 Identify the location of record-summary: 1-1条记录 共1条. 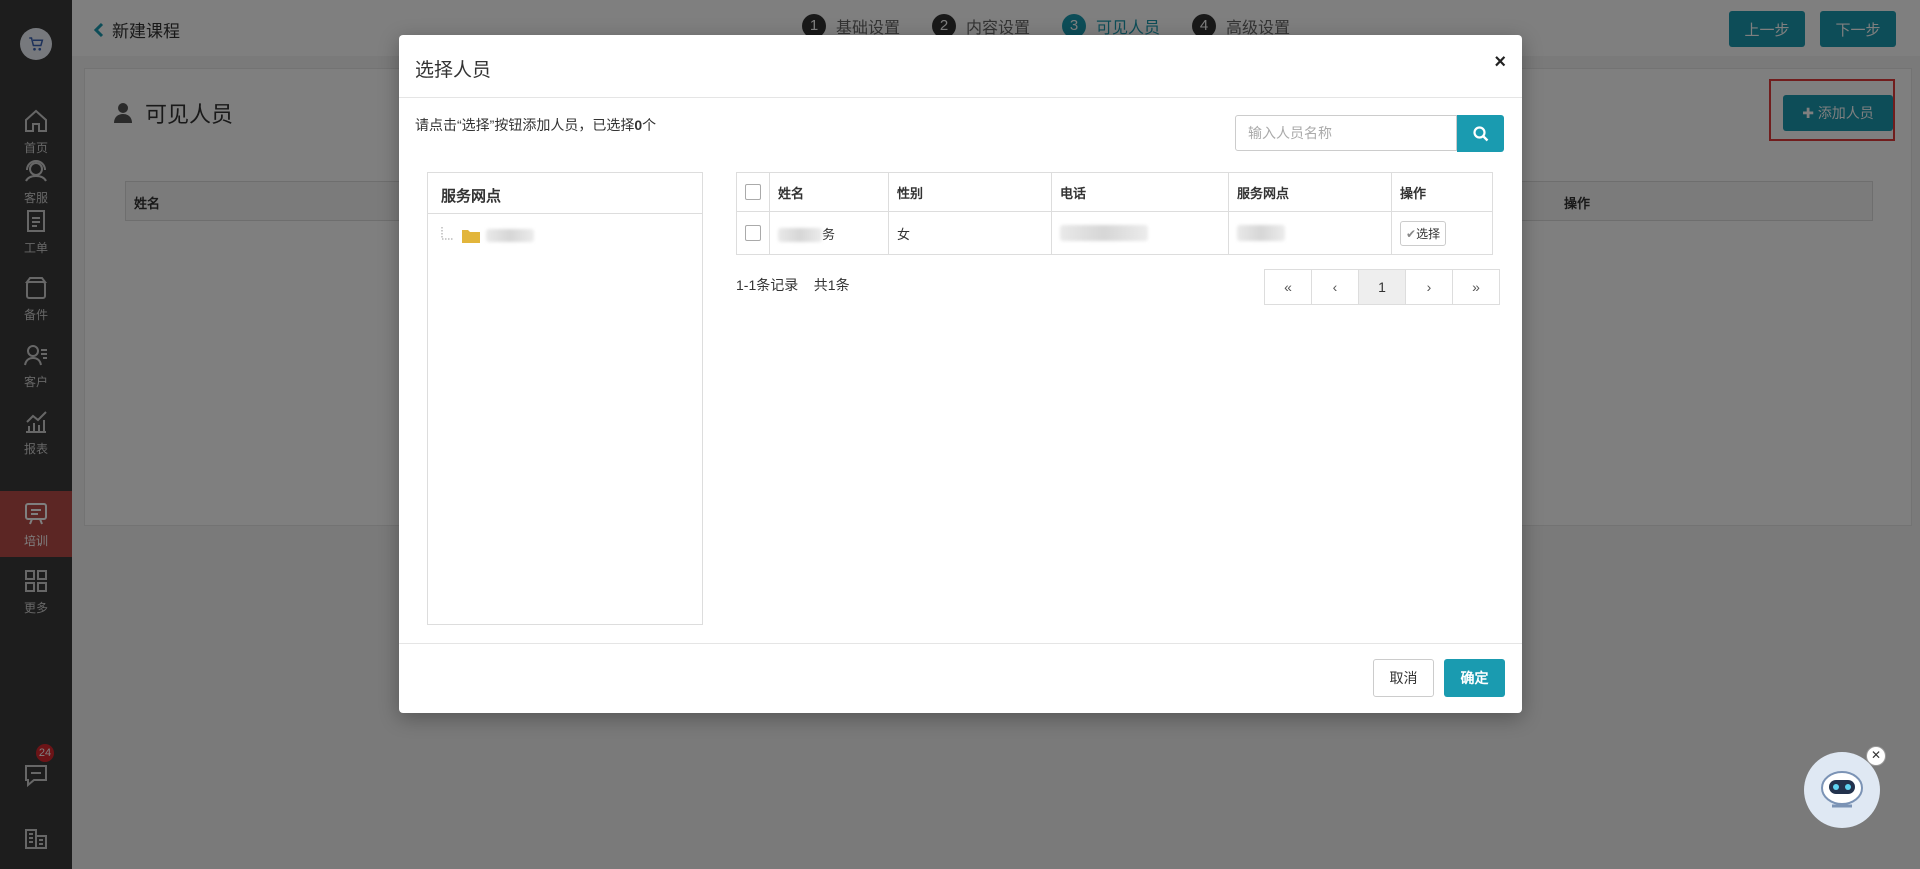
(793, 285).